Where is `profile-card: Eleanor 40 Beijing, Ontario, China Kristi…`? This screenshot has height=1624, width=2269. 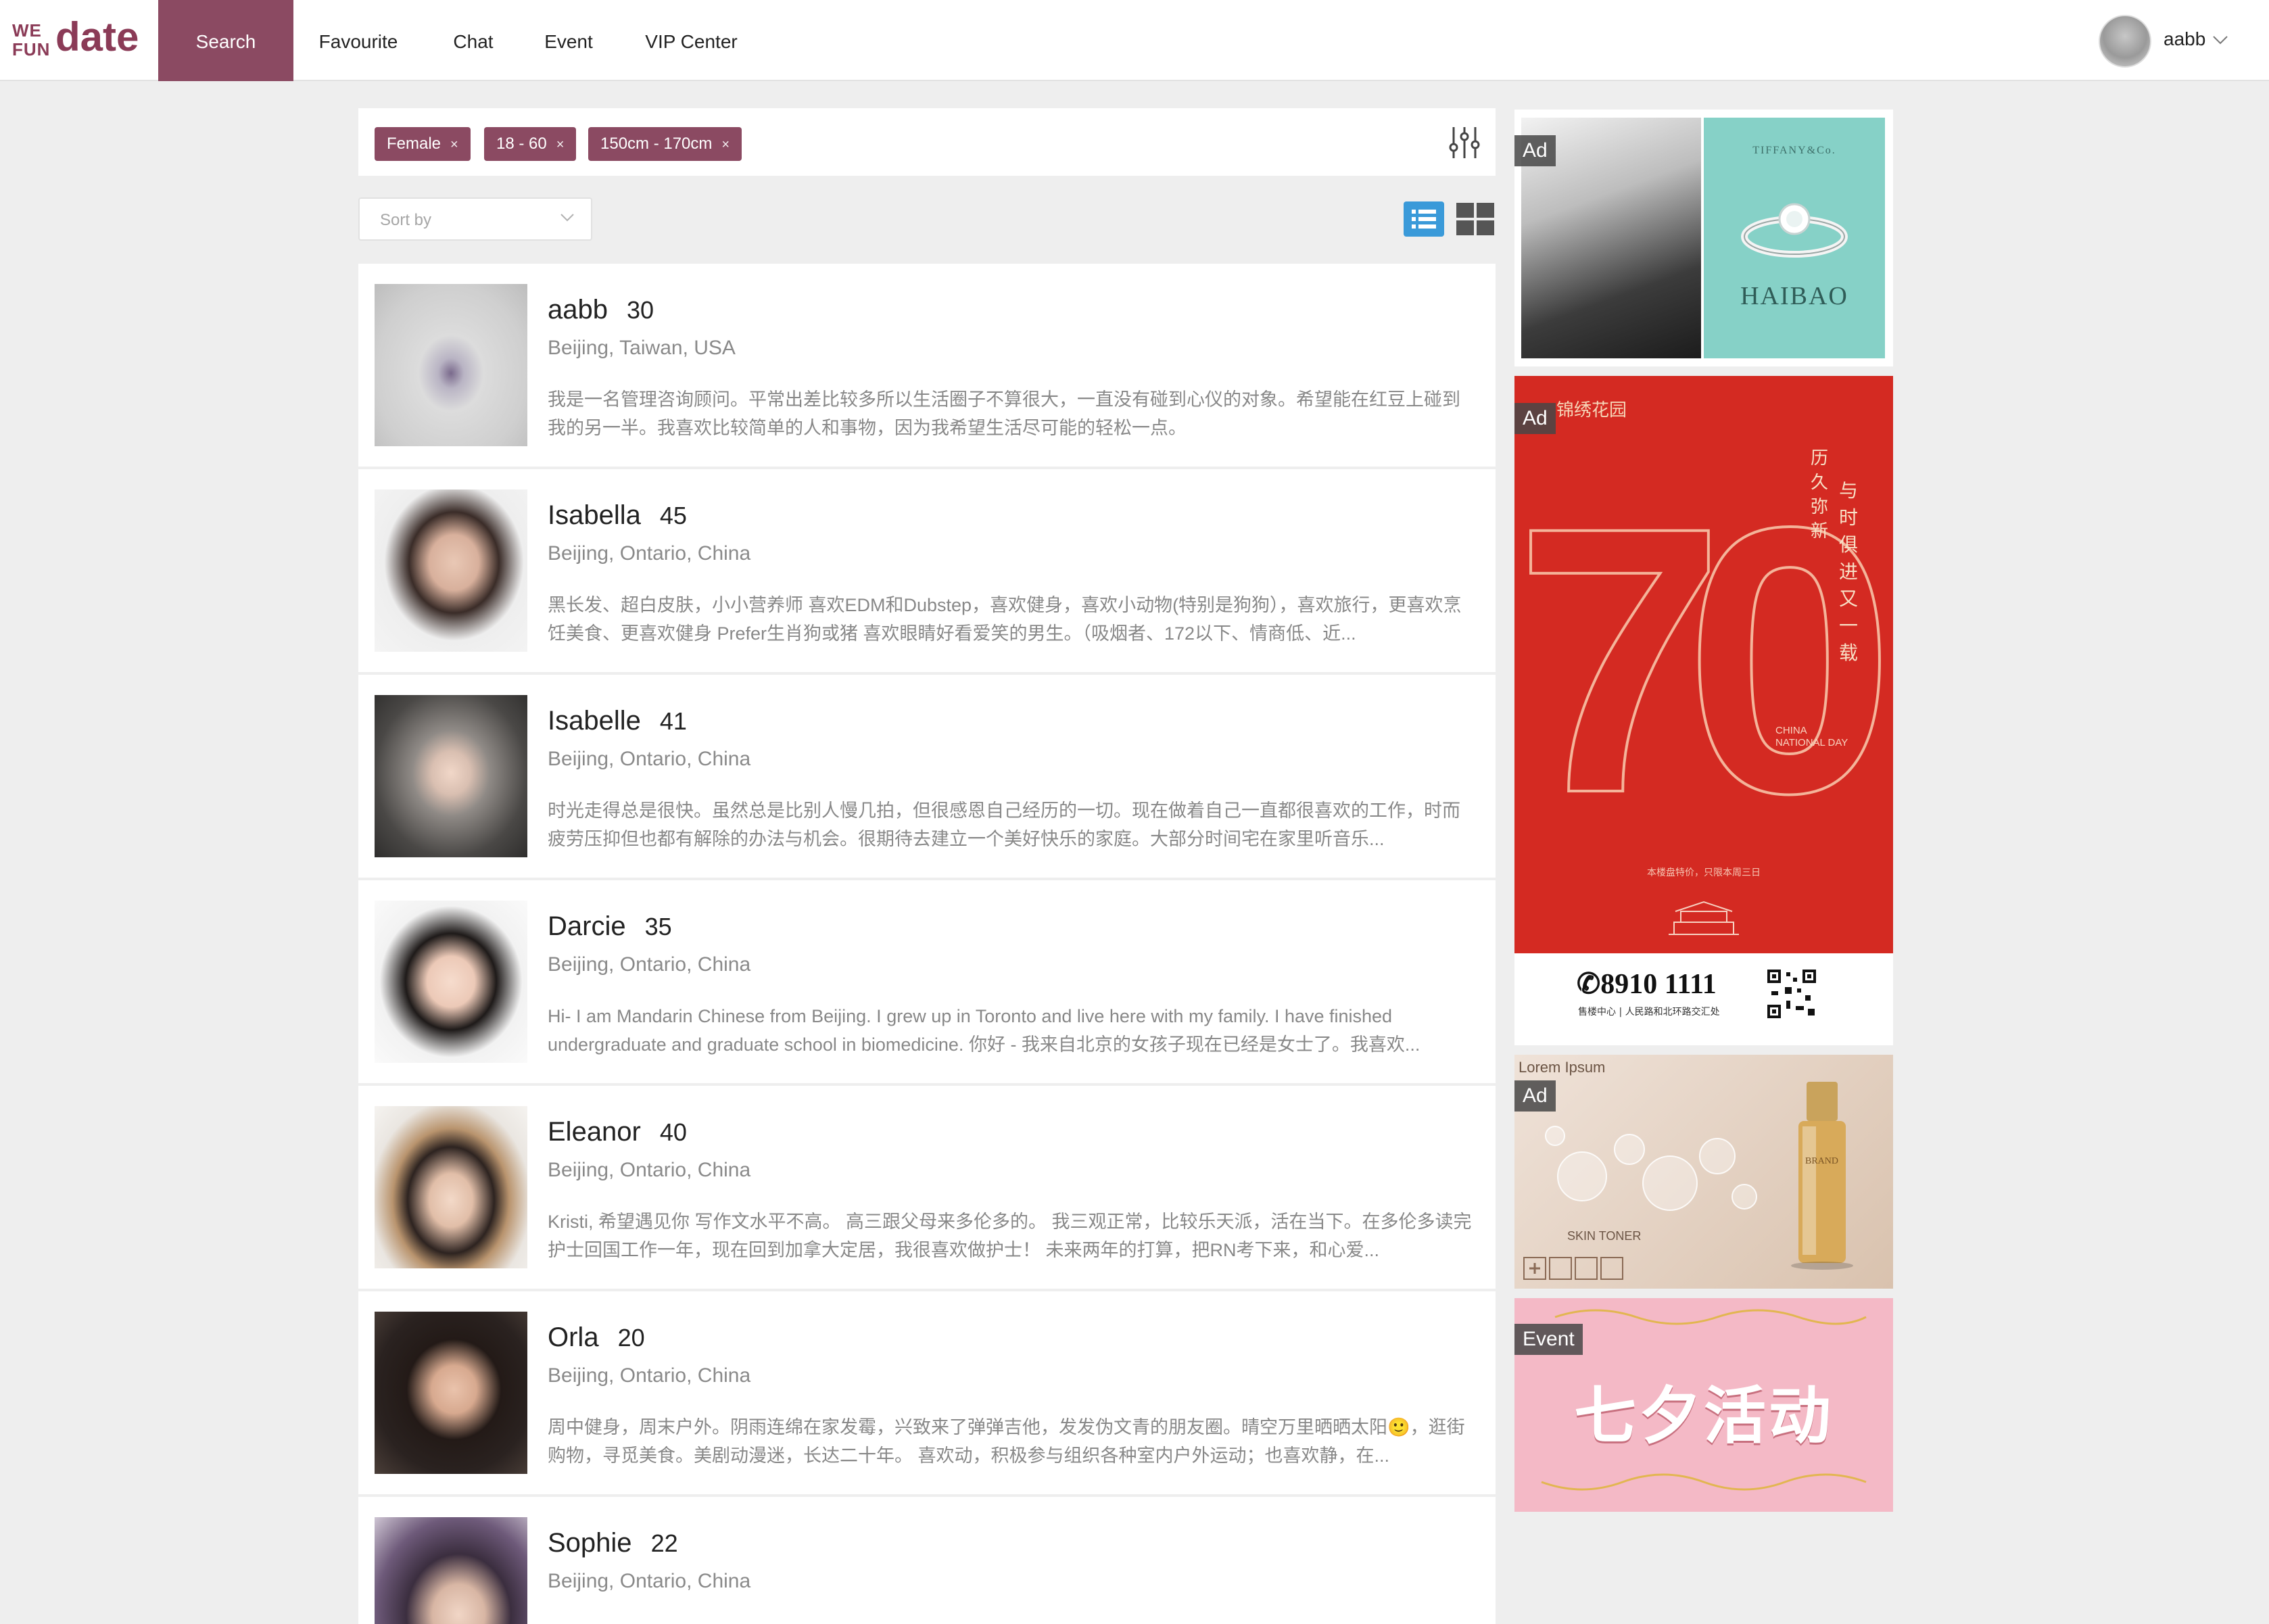
profile-card: Eleanor 40 Beijing, Ontario, China Kristi… is located at coordinates (927, 1187).